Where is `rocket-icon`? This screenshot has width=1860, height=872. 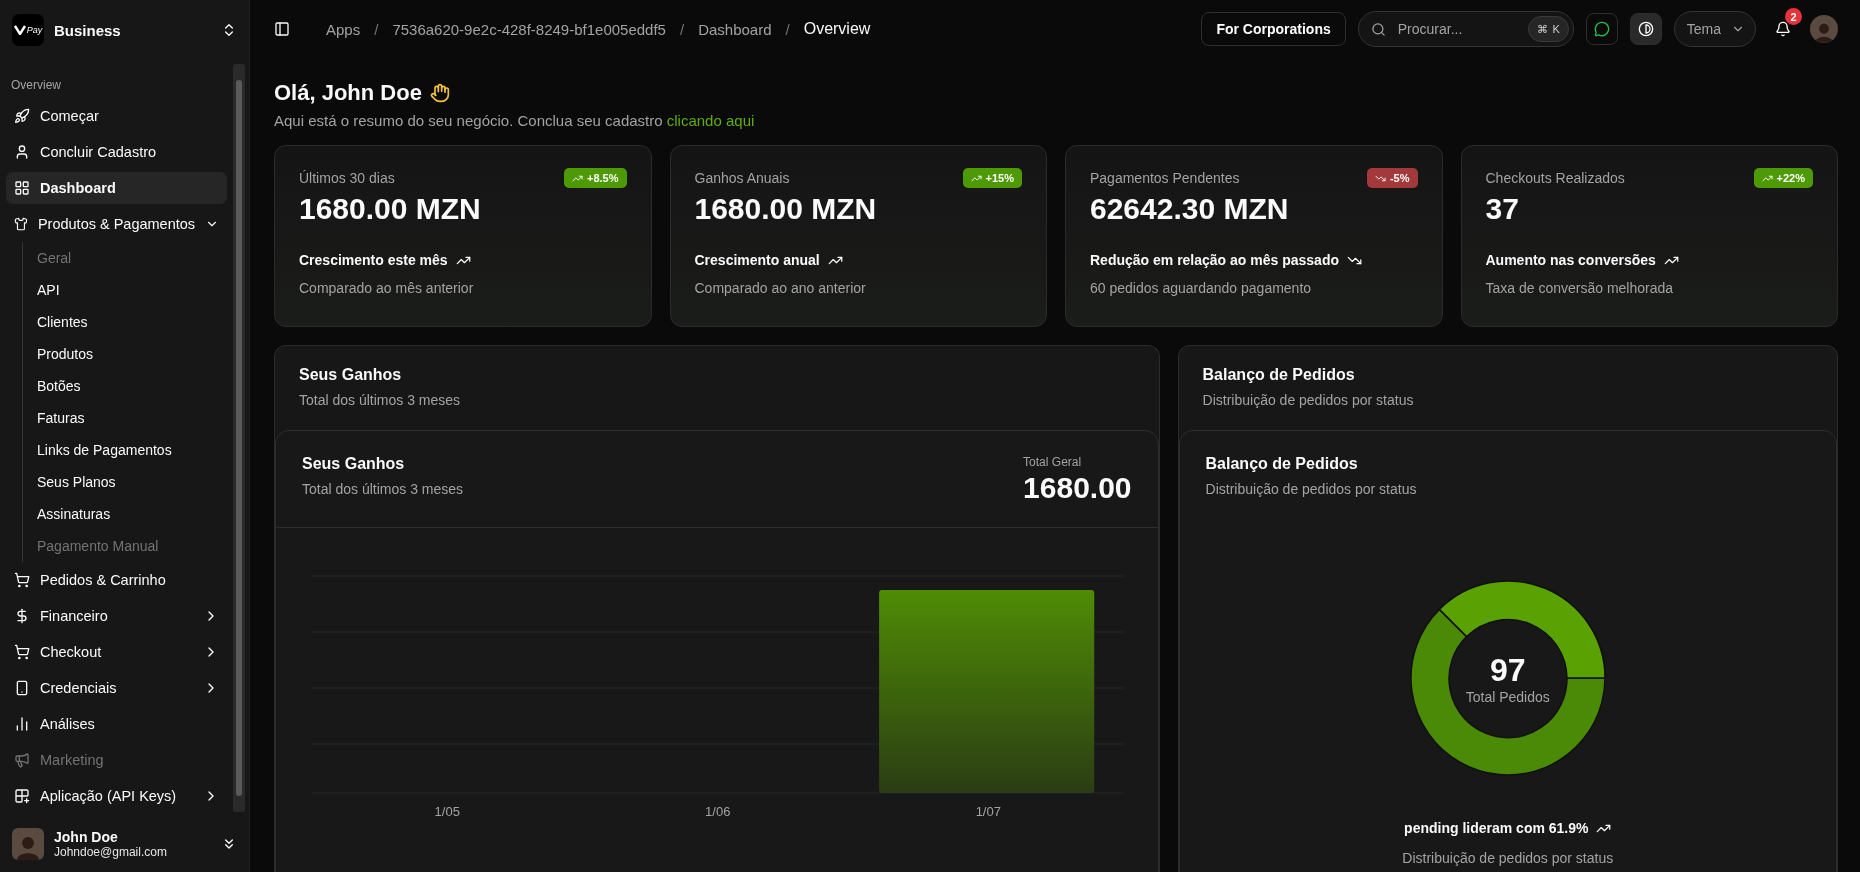 rocket-icon is located at coordinates (22, 116).